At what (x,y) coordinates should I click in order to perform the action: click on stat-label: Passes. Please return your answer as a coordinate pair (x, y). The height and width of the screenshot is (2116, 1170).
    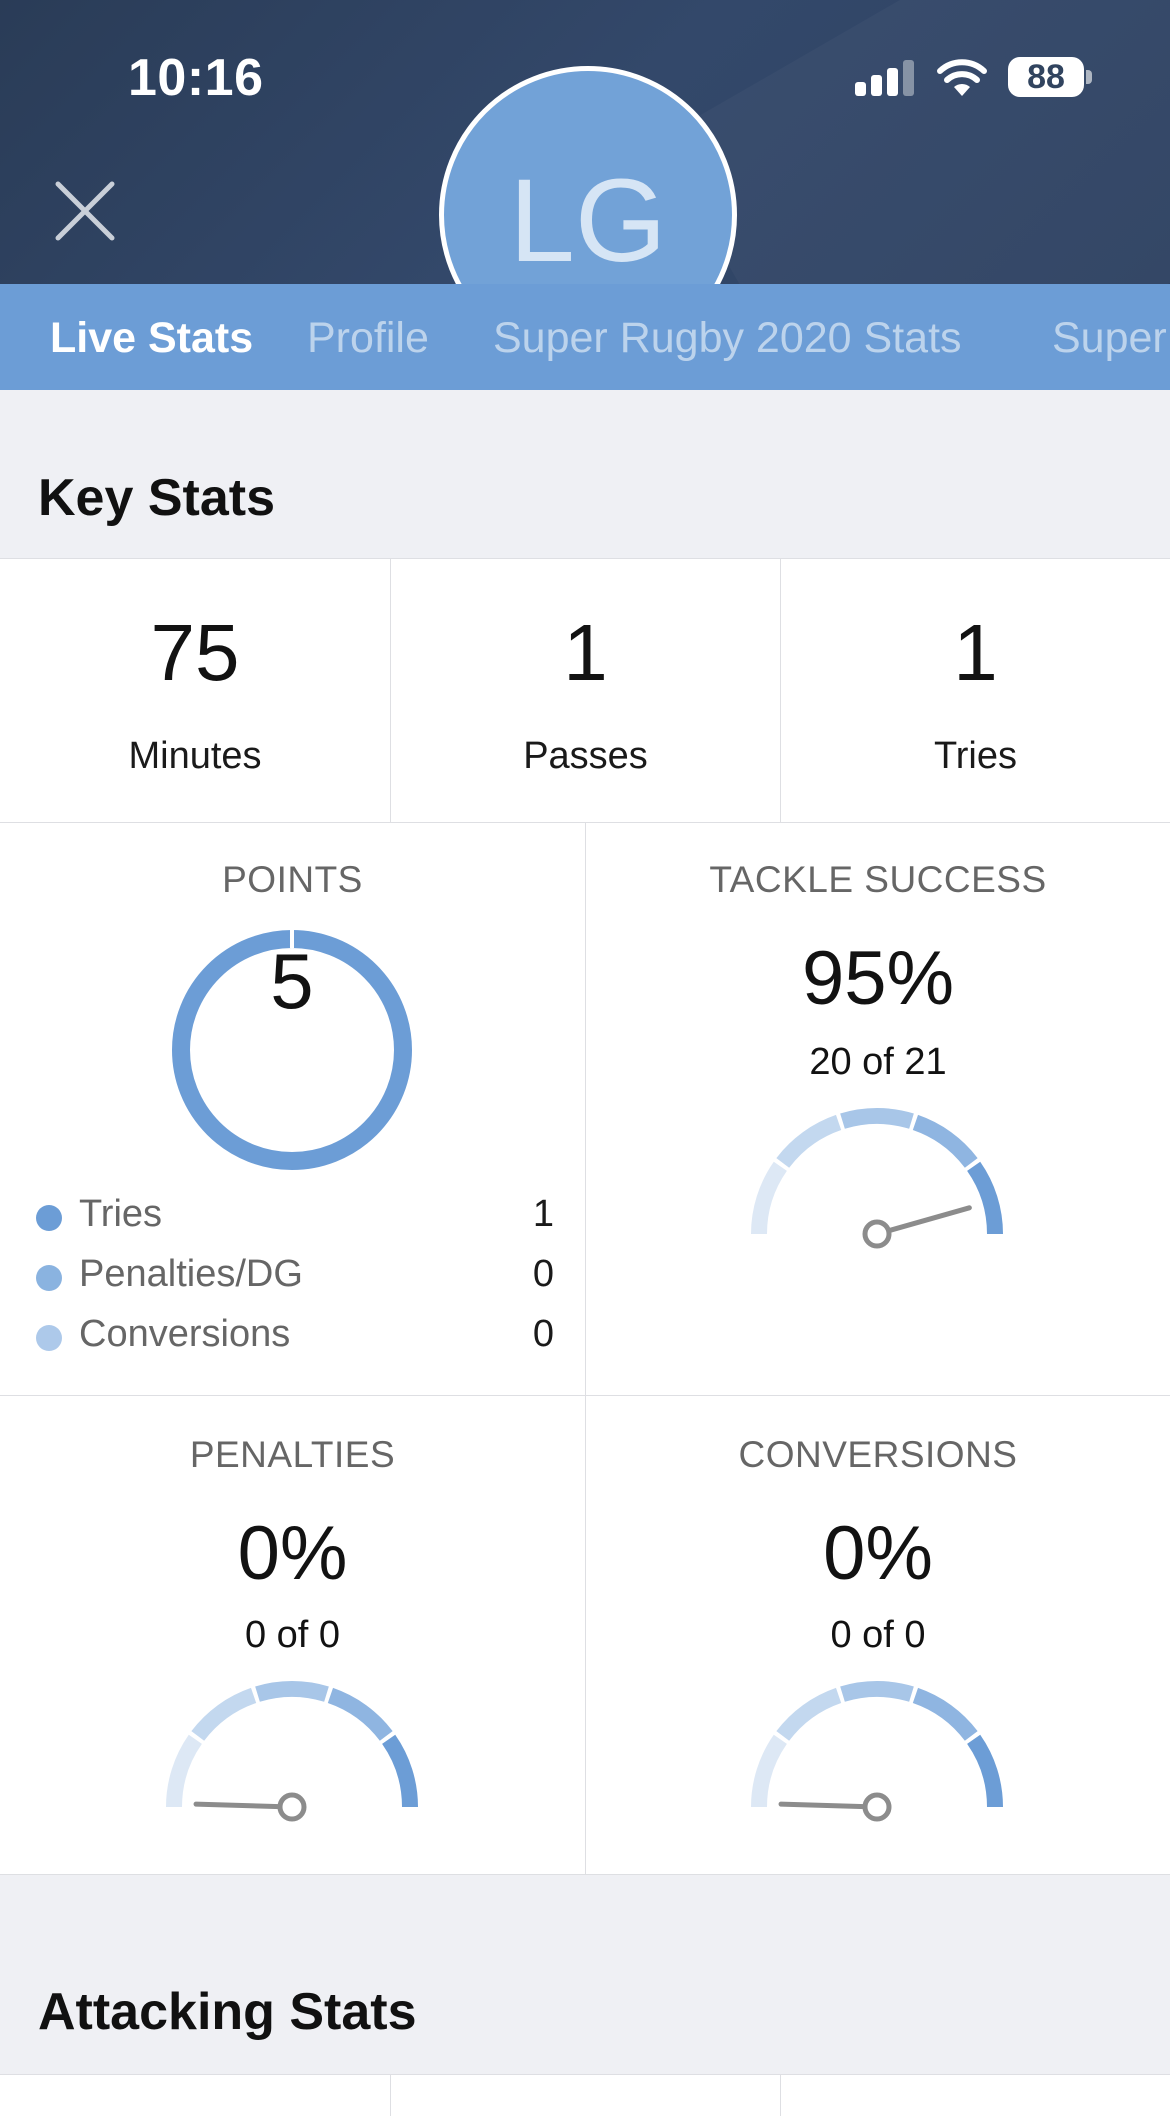
    Looking at the image, I should click on (585, 756).